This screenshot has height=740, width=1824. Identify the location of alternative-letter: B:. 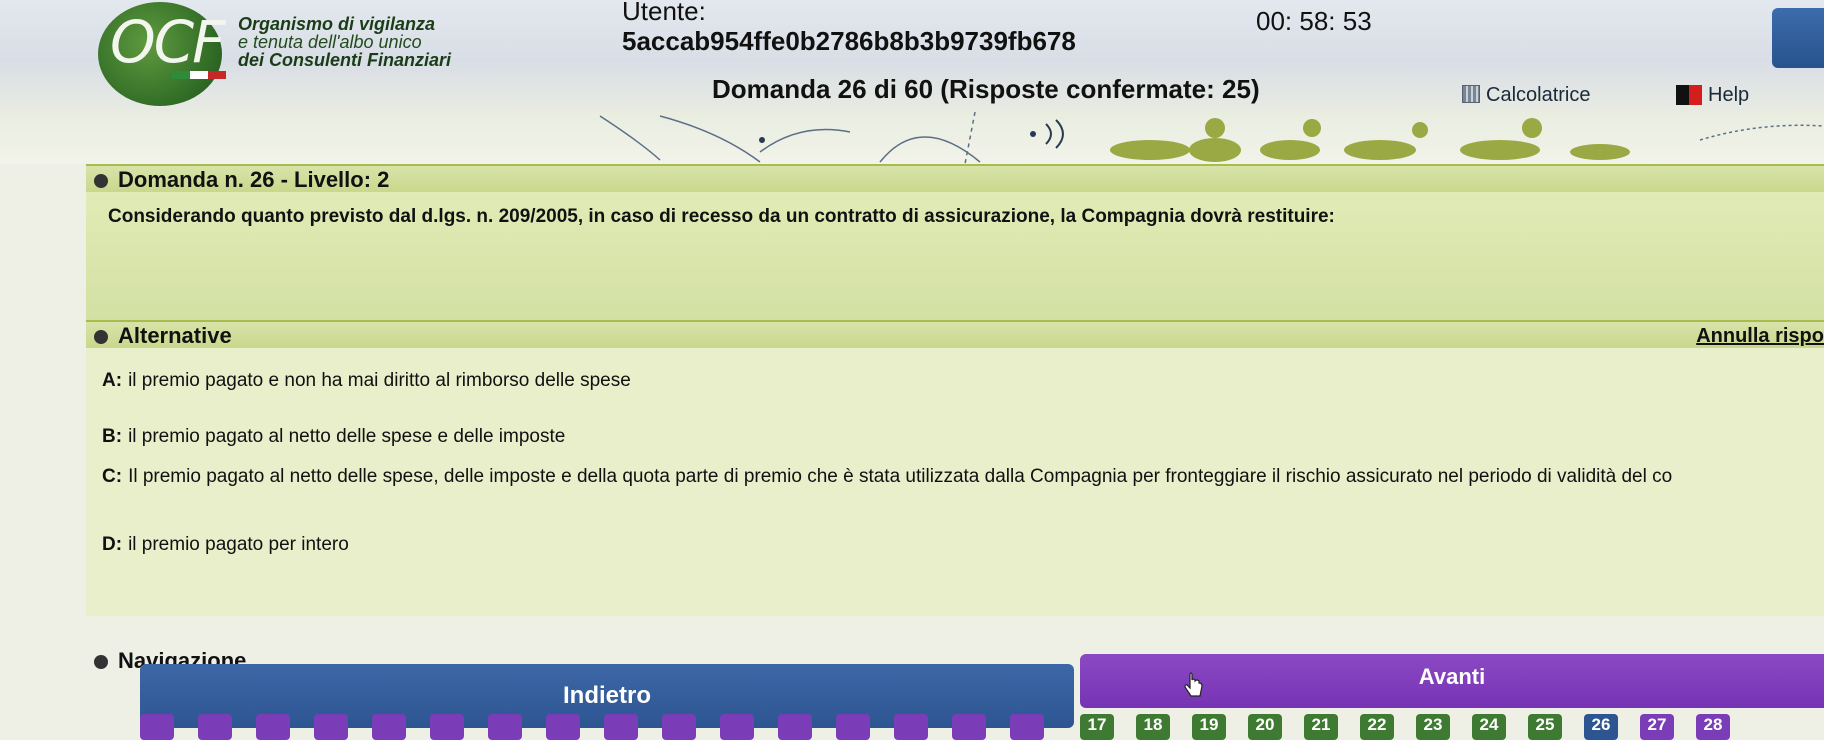
(112, 436).